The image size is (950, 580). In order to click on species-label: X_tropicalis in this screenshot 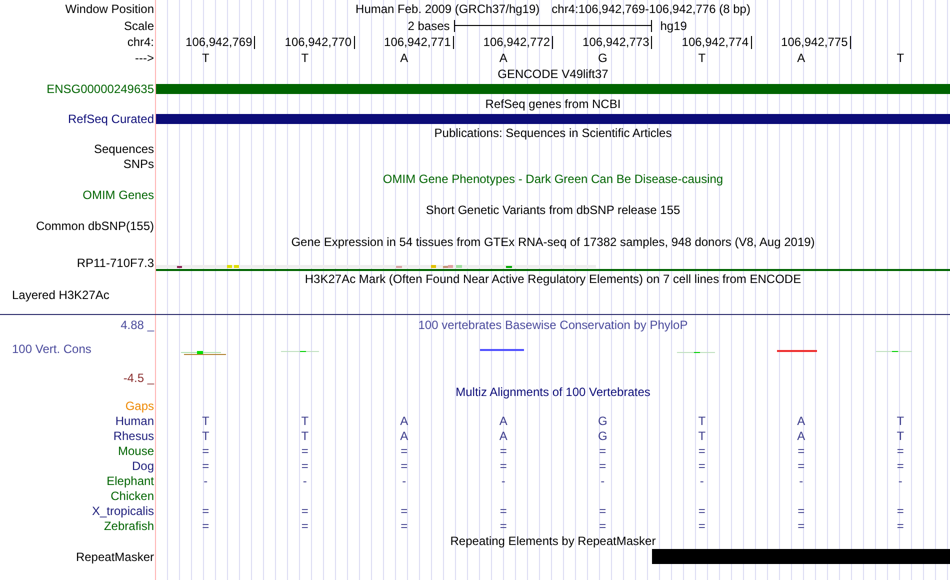, I will do `click(123, 510)`.